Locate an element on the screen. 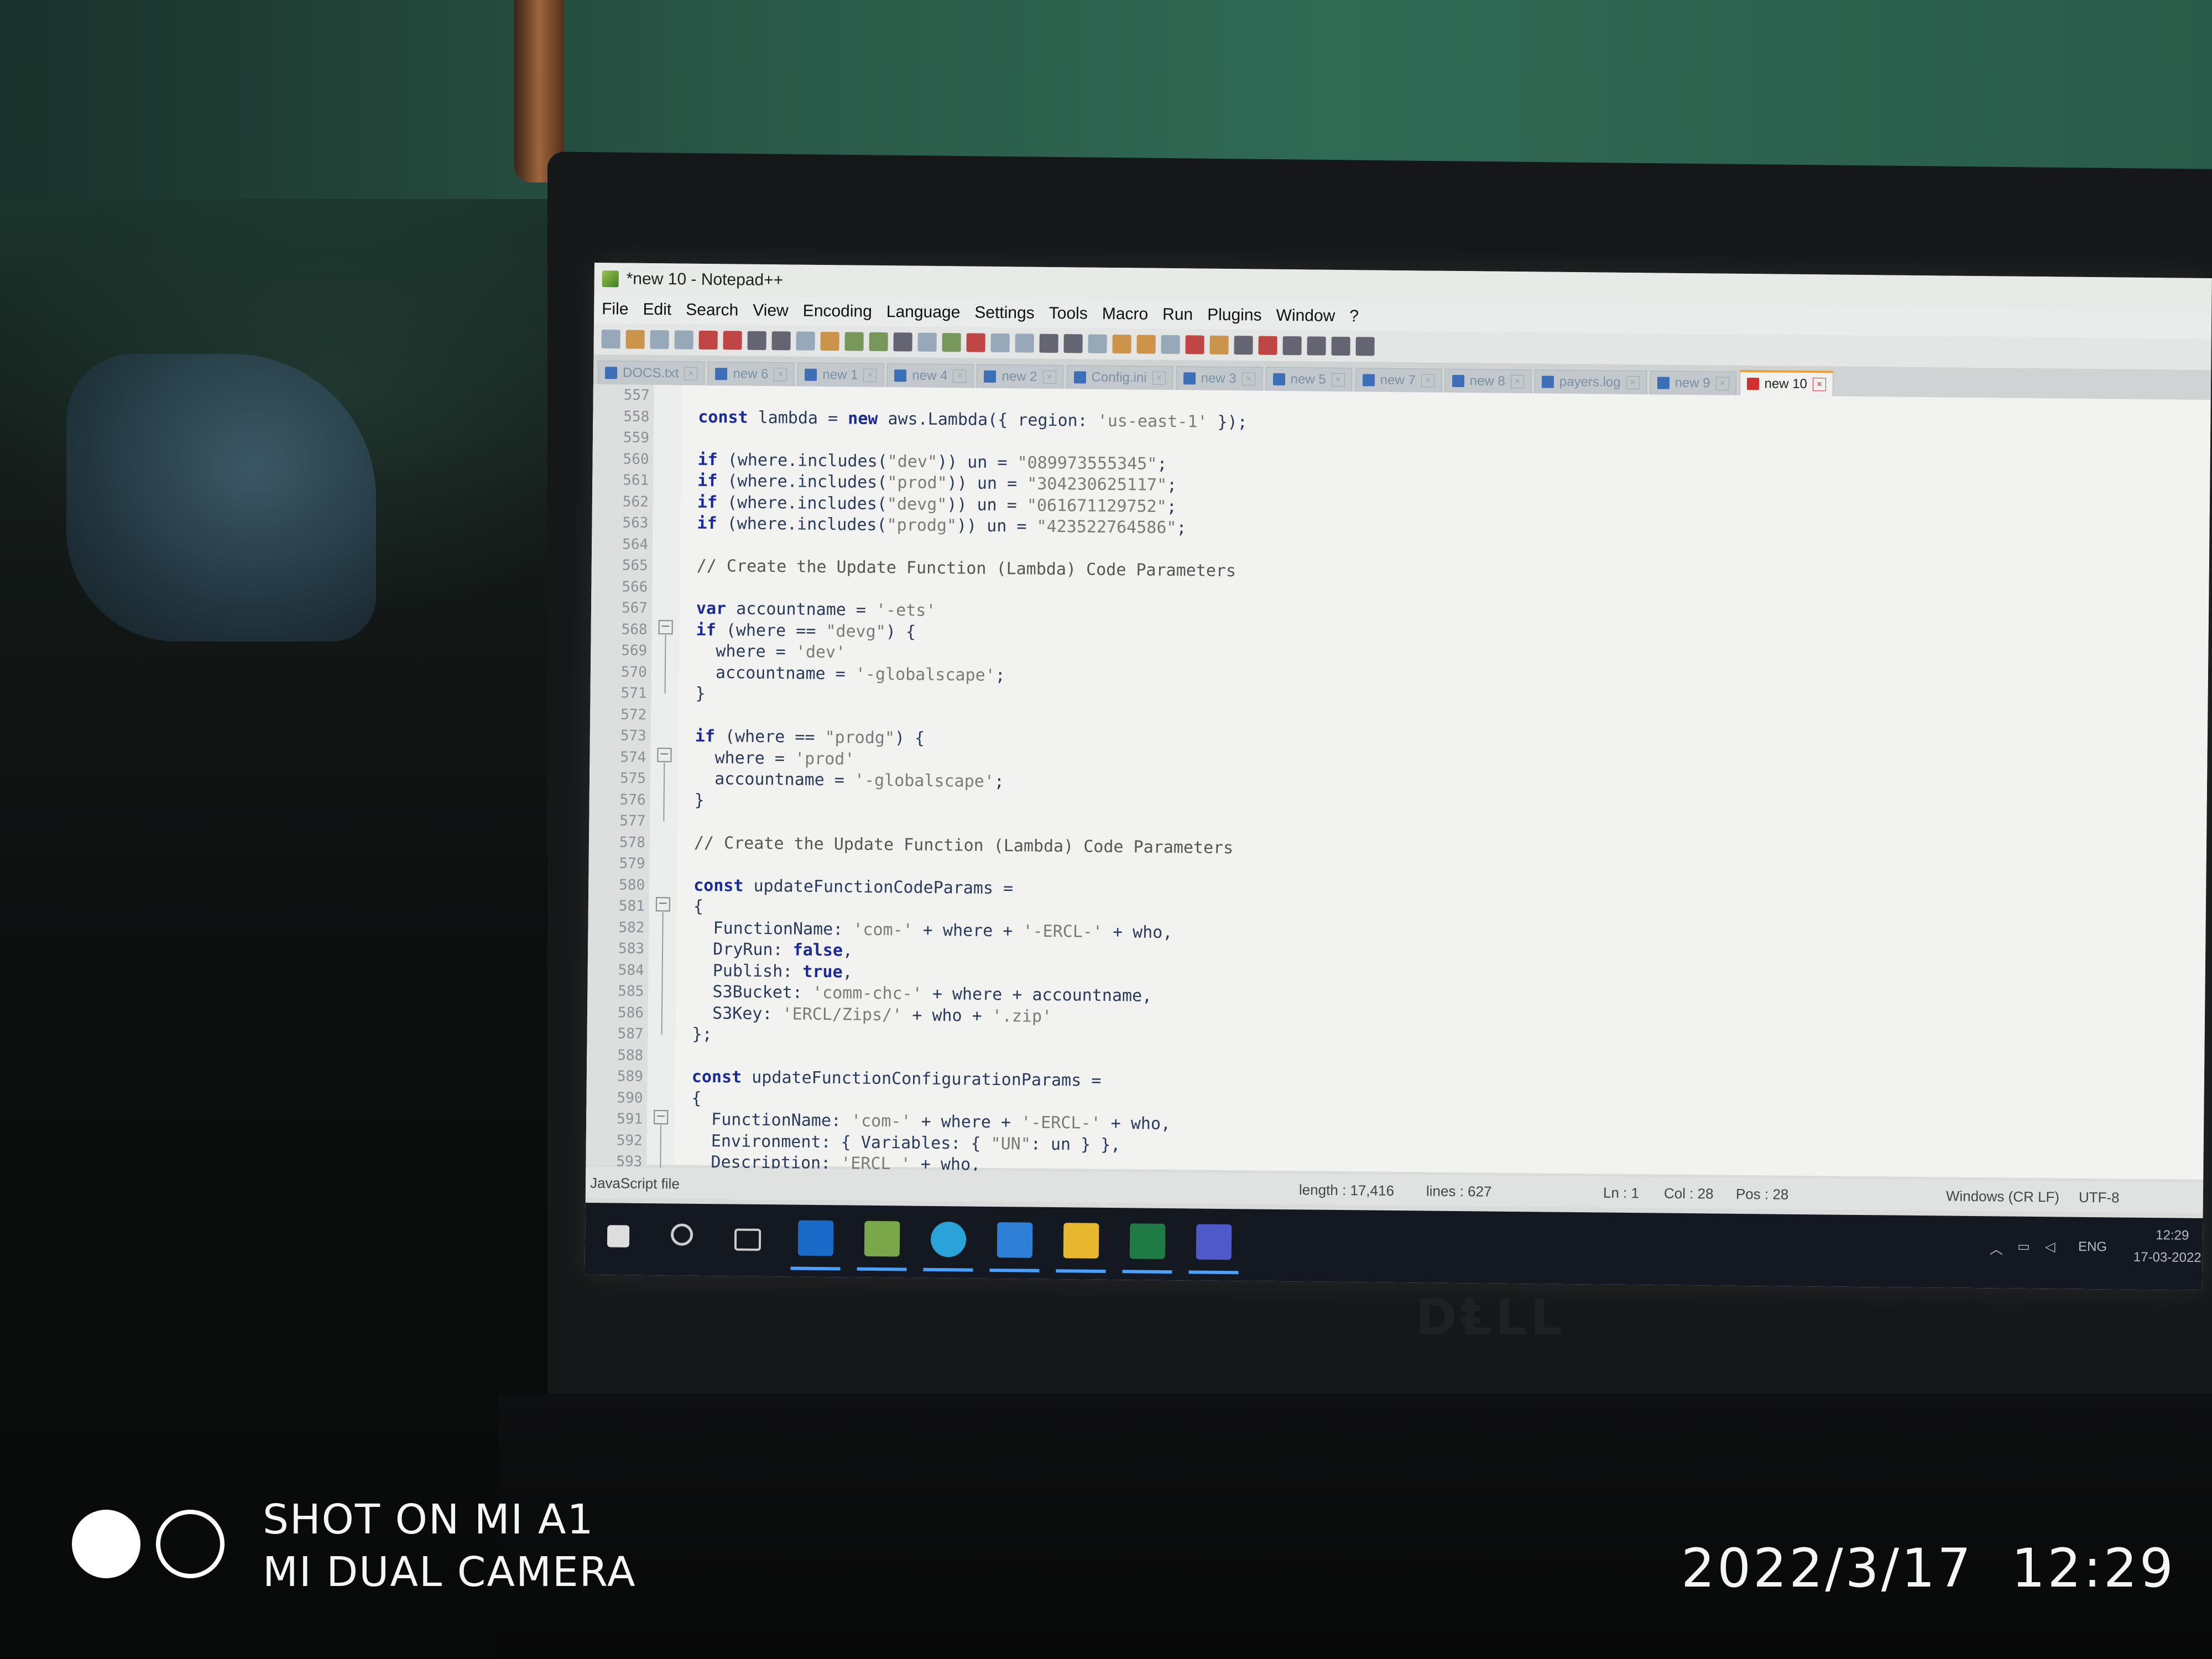 The image size is (2212, 1659). tab-config-ini: Config.ini × is located at coordinates (1120, 377).